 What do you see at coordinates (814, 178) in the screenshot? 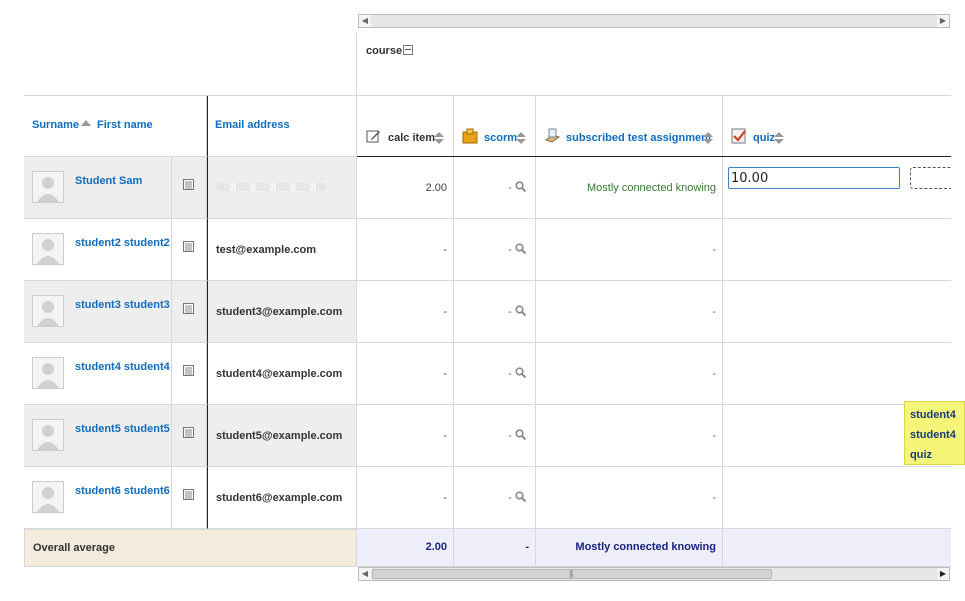
I see `quiz-grade-input` at bounding box center [814, 178].